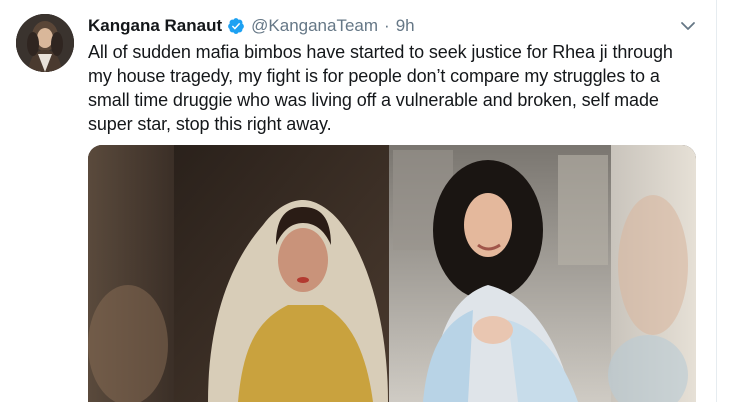 This screenshot has height=402, width=732. I want to click on author-name: Kangana Ranaut, so click(155, 26).